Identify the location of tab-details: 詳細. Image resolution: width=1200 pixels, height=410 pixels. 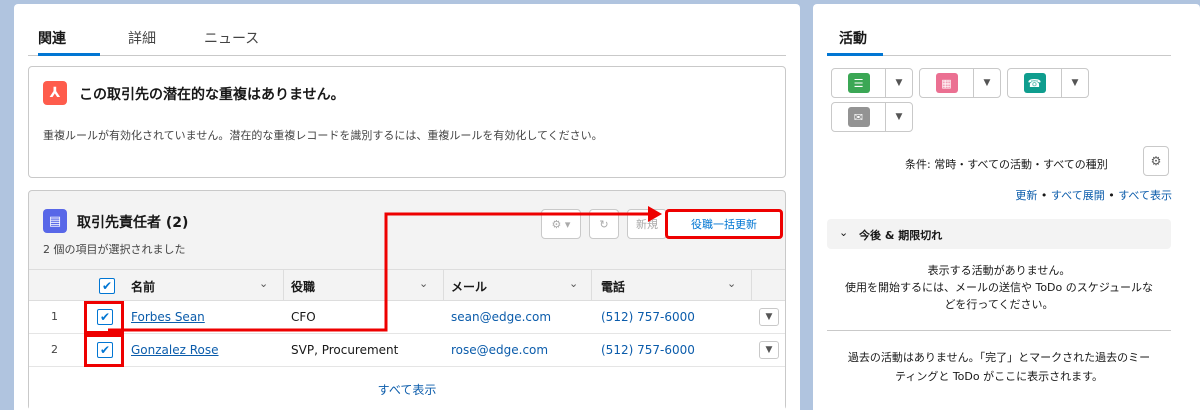
(142, 38).